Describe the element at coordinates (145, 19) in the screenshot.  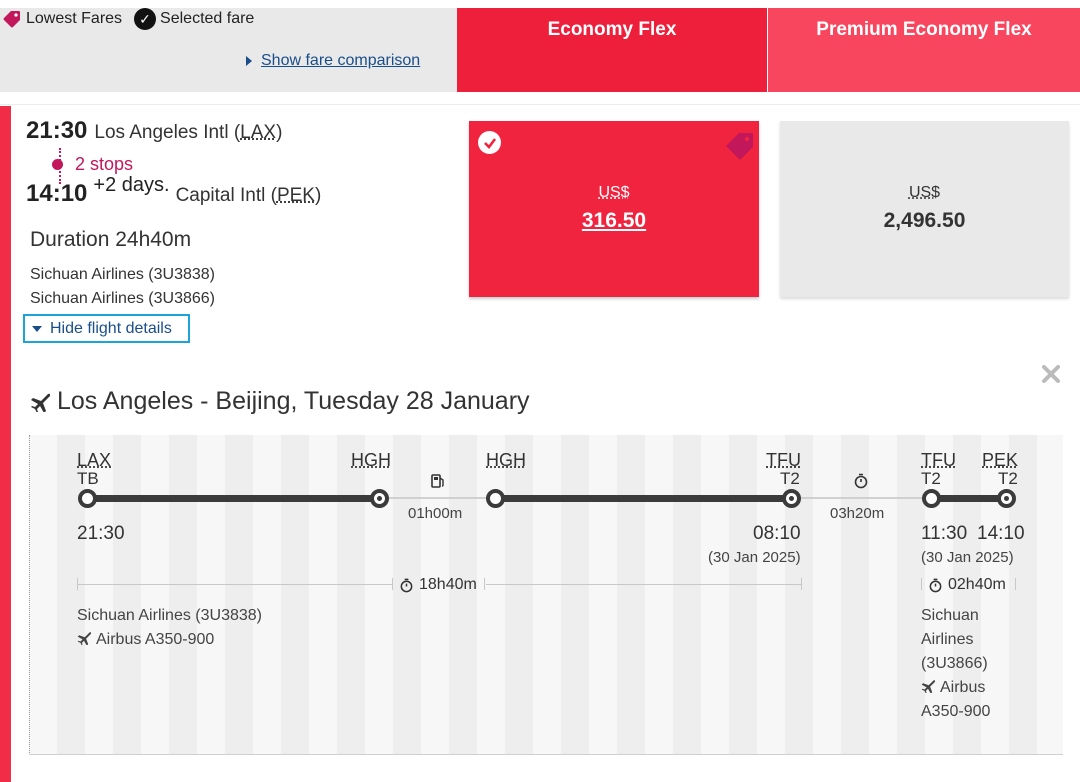
I see `checkmark-icon: ✓` at that location.